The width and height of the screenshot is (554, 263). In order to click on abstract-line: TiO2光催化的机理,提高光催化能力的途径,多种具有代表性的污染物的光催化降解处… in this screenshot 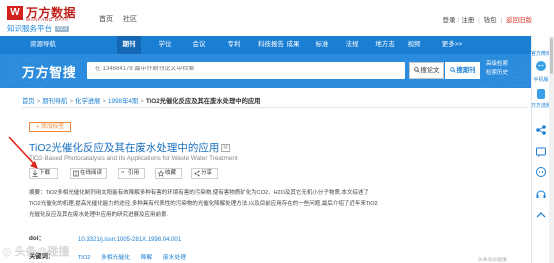, I will do `click(203, 204)`.